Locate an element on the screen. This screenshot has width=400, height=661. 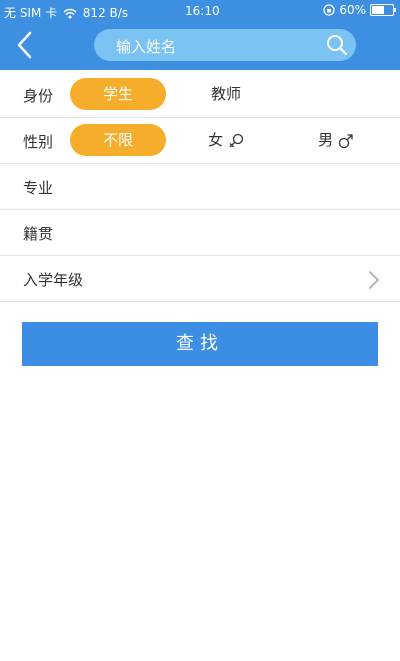
gender-row: 性别 不限 女 男 is located at coordinates (200, 141).